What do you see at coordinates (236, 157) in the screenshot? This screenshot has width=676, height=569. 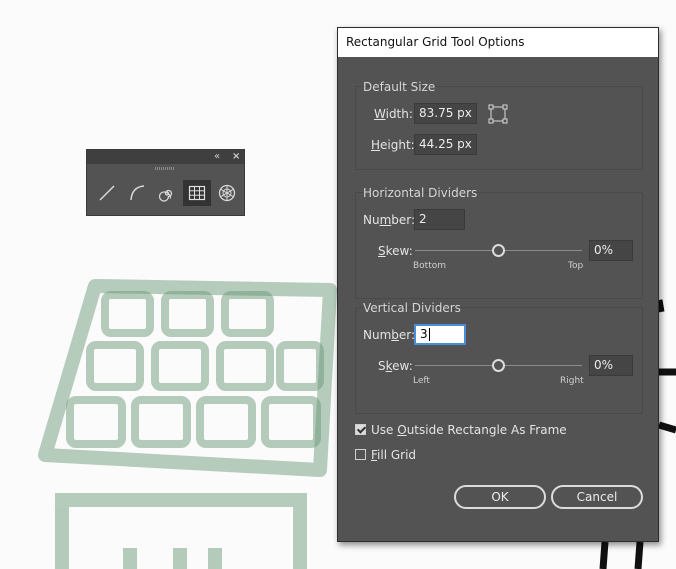 I see `close-icon: ×` at bounding box center [236, 157].